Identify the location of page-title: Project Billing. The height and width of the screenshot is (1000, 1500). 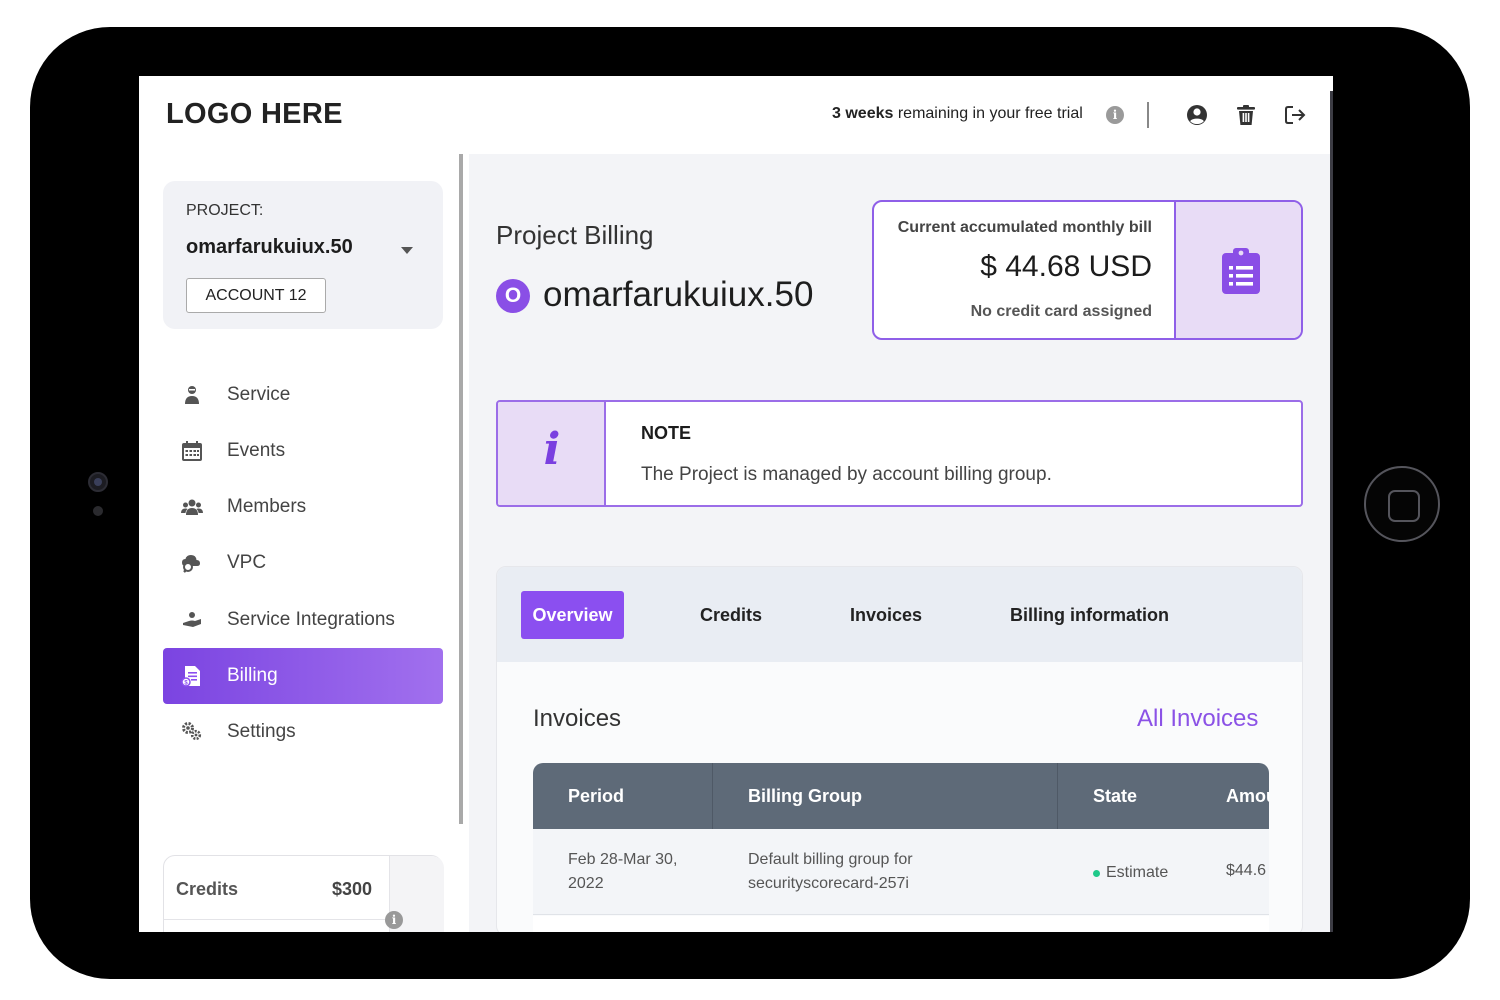
(575, 235).